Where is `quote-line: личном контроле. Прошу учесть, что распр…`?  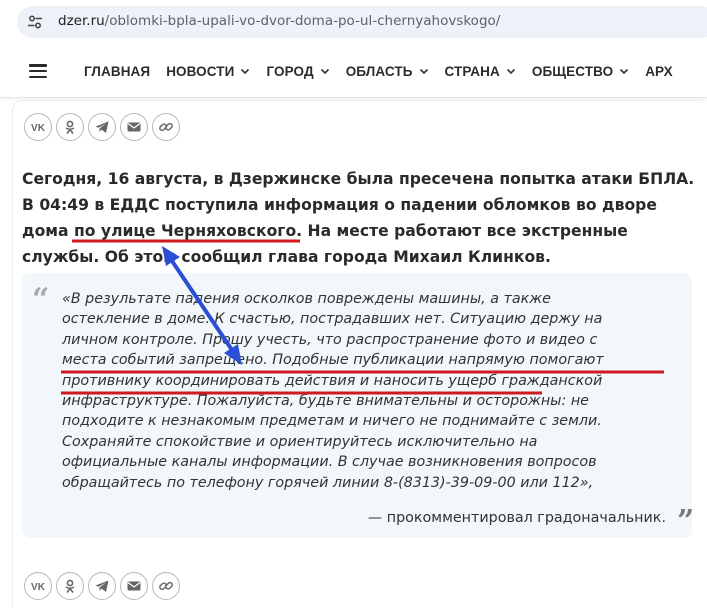
quote-line: личном контроле. Прошу учесть, что распр… is located at coordinates (330, 339).